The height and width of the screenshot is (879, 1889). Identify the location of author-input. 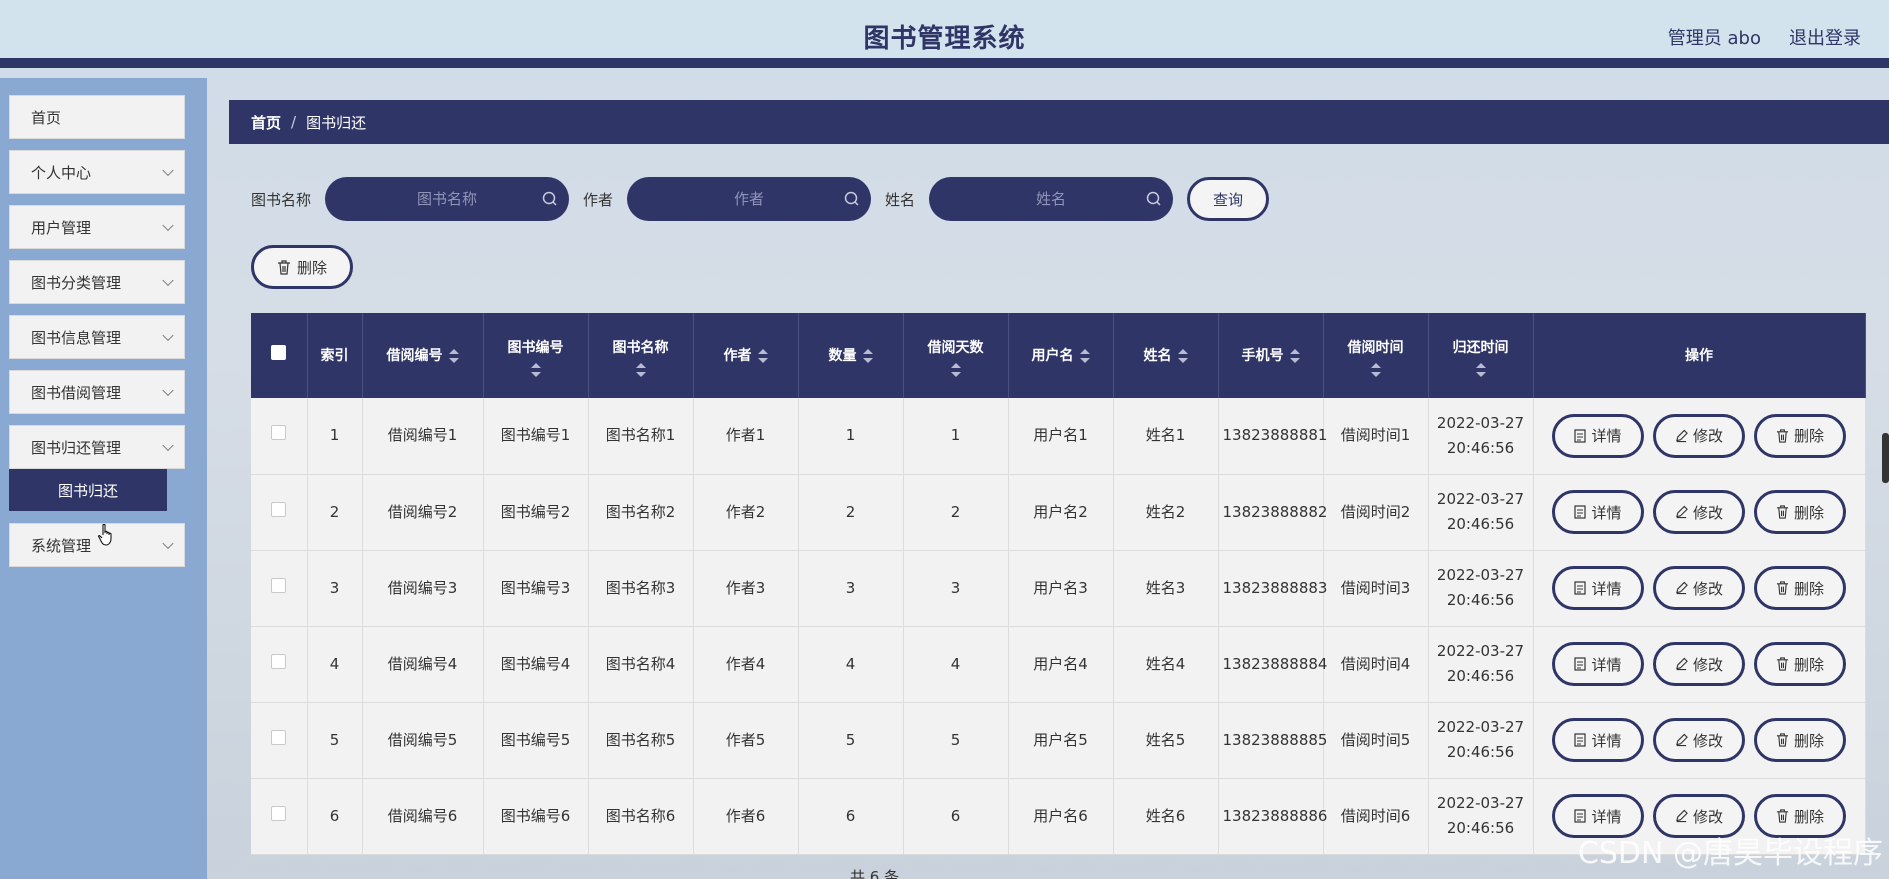
(749, 199).